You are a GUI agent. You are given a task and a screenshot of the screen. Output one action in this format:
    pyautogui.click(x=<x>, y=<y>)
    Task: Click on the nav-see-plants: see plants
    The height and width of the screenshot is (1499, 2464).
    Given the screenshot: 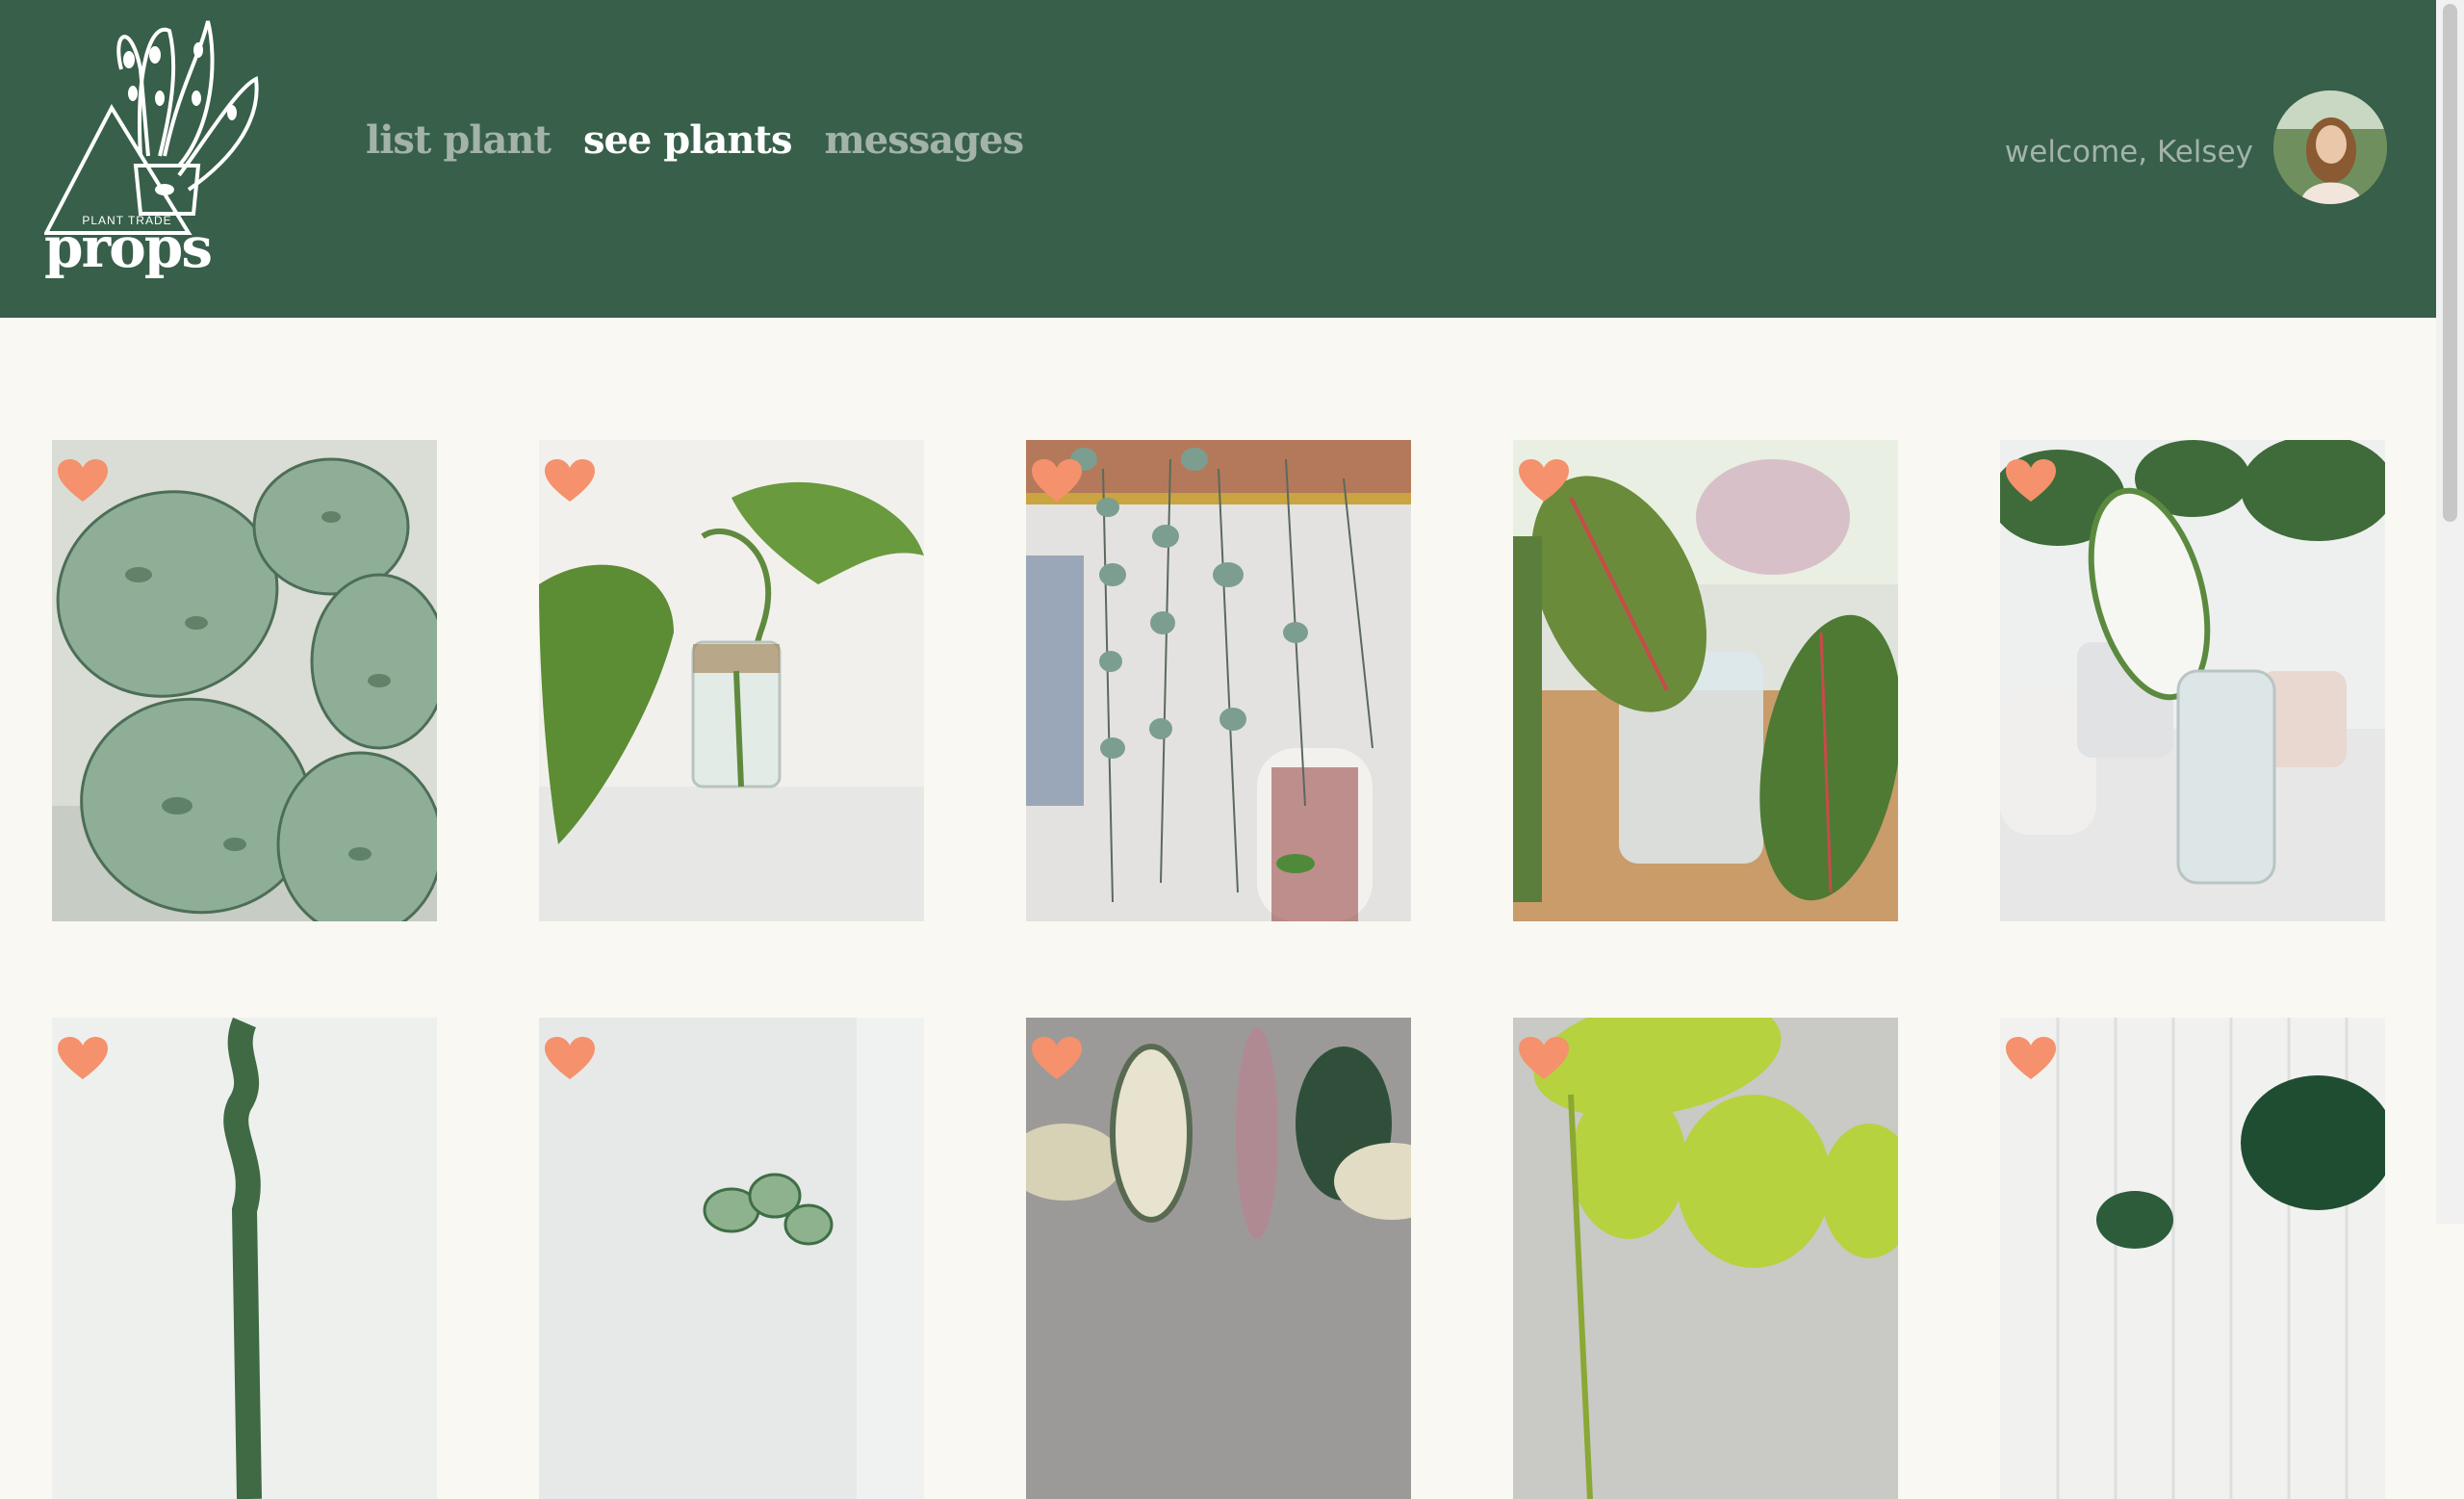 What is the action you would take?
    pyautogui.click(x=688, y=140)
    